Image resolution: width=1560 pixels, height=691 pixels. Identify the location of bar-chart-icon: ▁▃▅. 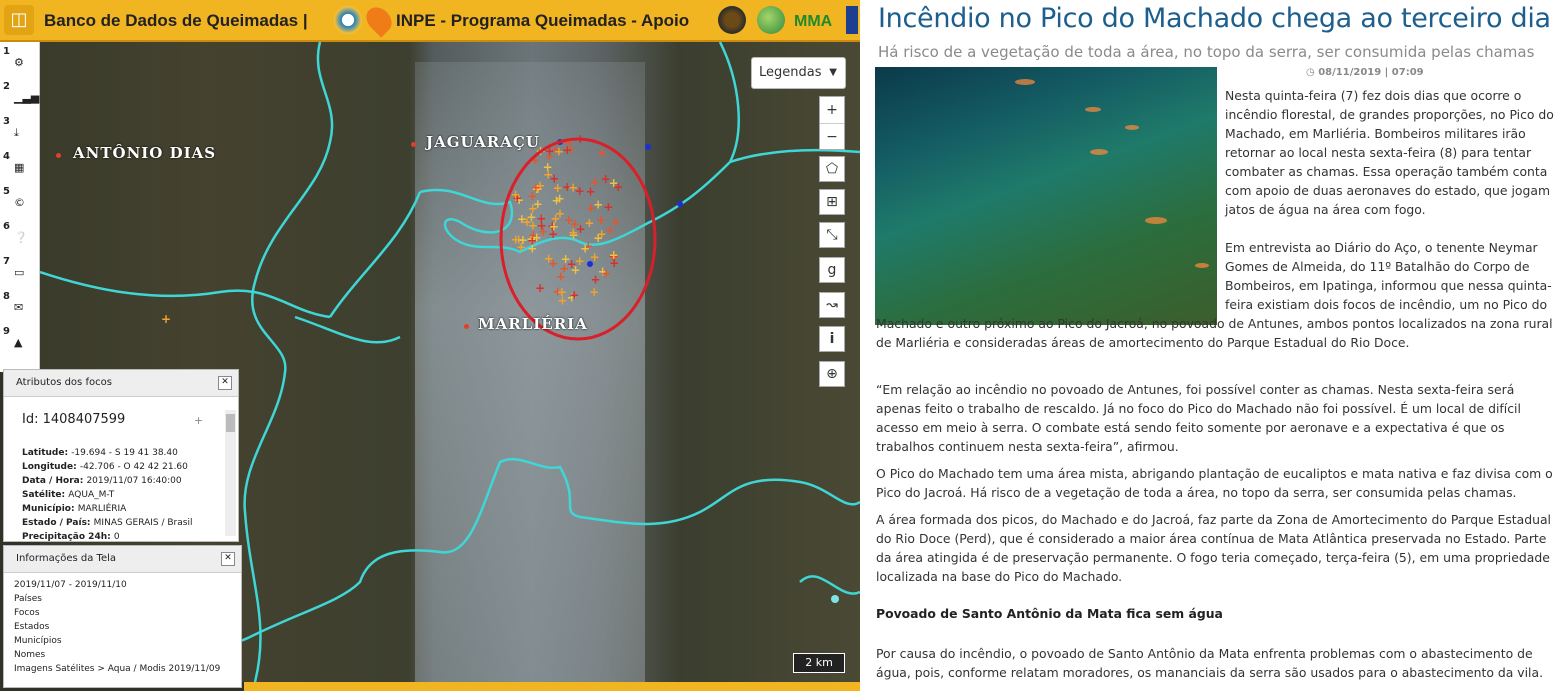
(27, 97).